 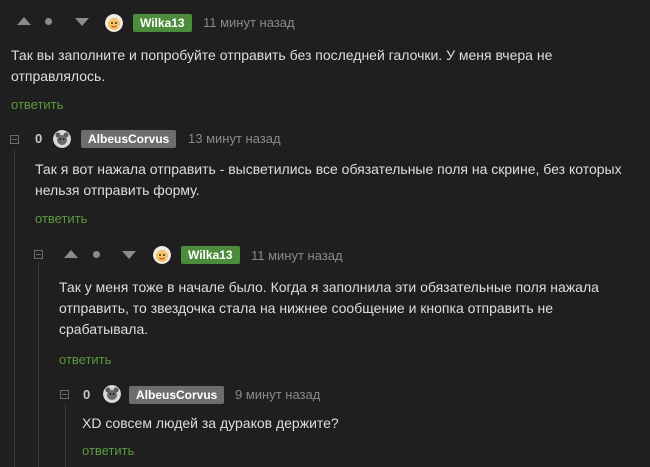 What do you see at coordinates (210, 423) in the screenshot?
I see `comment-text: XD совсем людей за дураков держите?` at bounding box center [210, 423].